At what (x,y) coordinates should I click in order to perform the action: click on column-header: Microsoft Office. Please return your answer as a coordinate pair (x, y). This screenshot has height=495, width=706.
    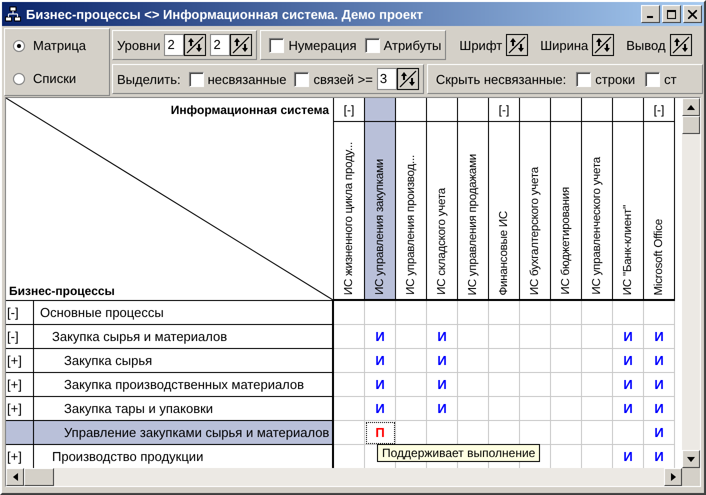
    Looking at the image, I should click on (659, 211).